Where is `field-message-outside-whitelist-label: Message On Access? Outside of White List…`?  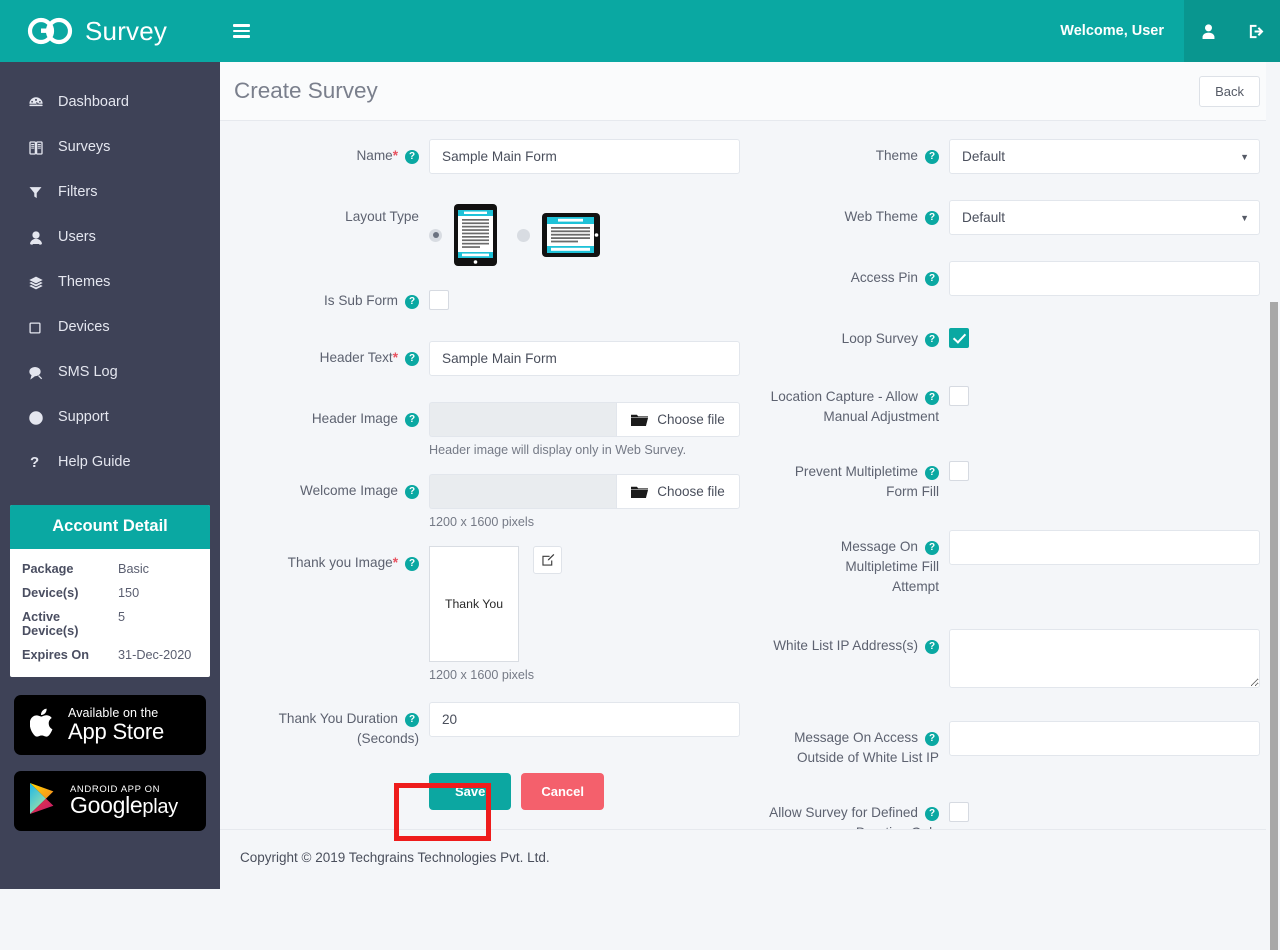 field-message-outside-whitelist-label: Message On Access? Outside of White List… is located at coordinates (846, 741).